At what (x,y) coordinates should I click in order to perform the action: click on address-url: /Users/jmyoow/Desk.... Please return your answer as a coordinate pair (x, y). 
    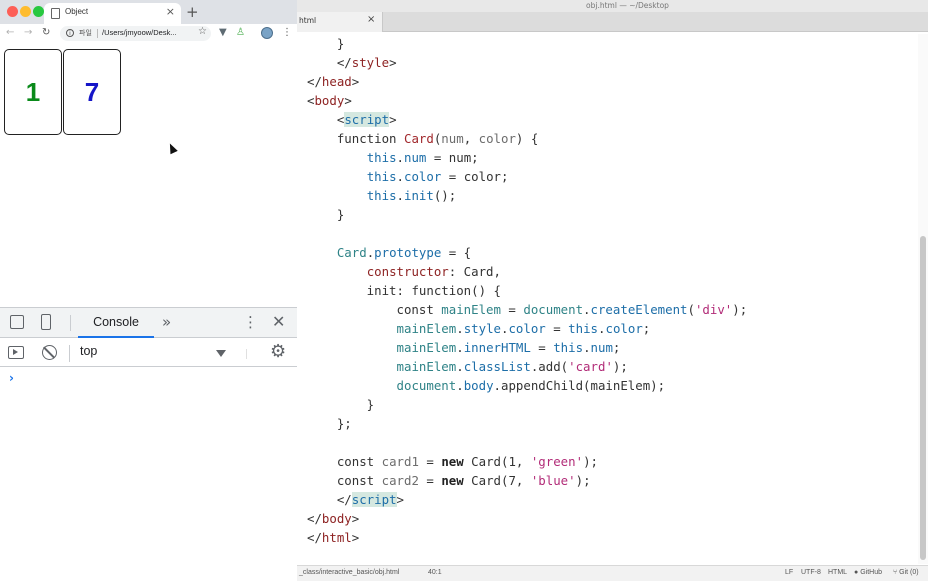
    Looking at the image, I should click on (139, 32).